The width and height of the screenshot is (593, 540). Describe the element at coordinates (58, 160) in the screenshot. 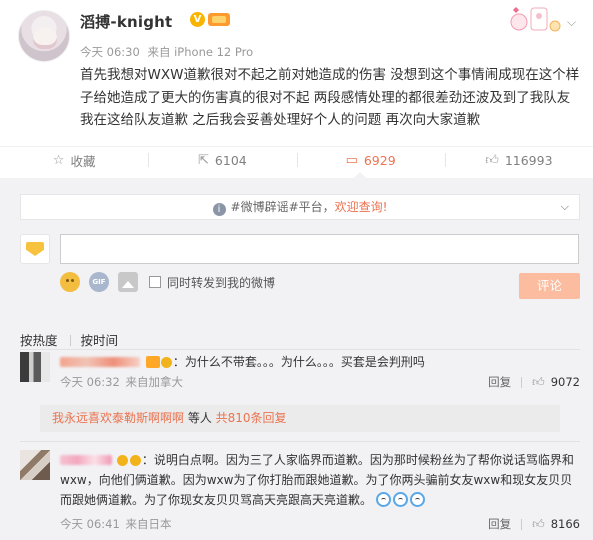

I see `star-icon: ☆` at that location.